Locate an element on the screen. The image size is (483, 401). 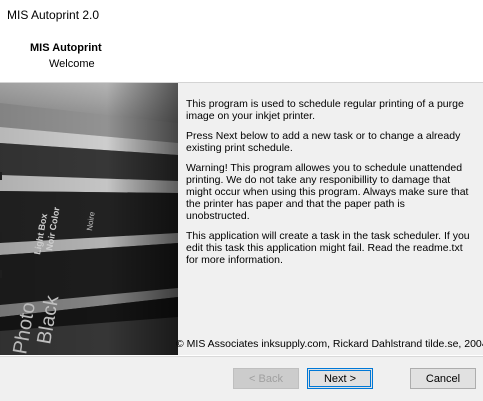
back-button: < Back is located at coordinates (266, 378).